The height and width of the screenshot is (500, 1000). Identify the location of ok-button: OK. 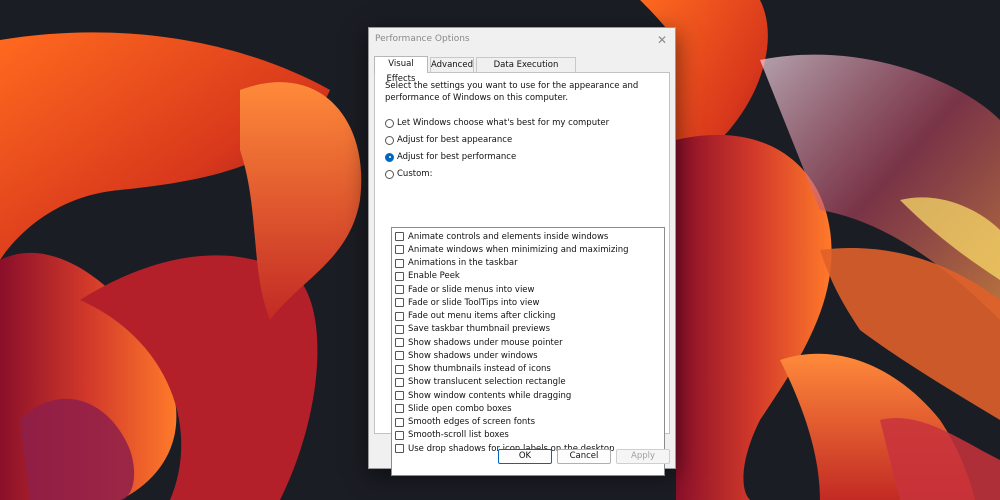
(525, 456).